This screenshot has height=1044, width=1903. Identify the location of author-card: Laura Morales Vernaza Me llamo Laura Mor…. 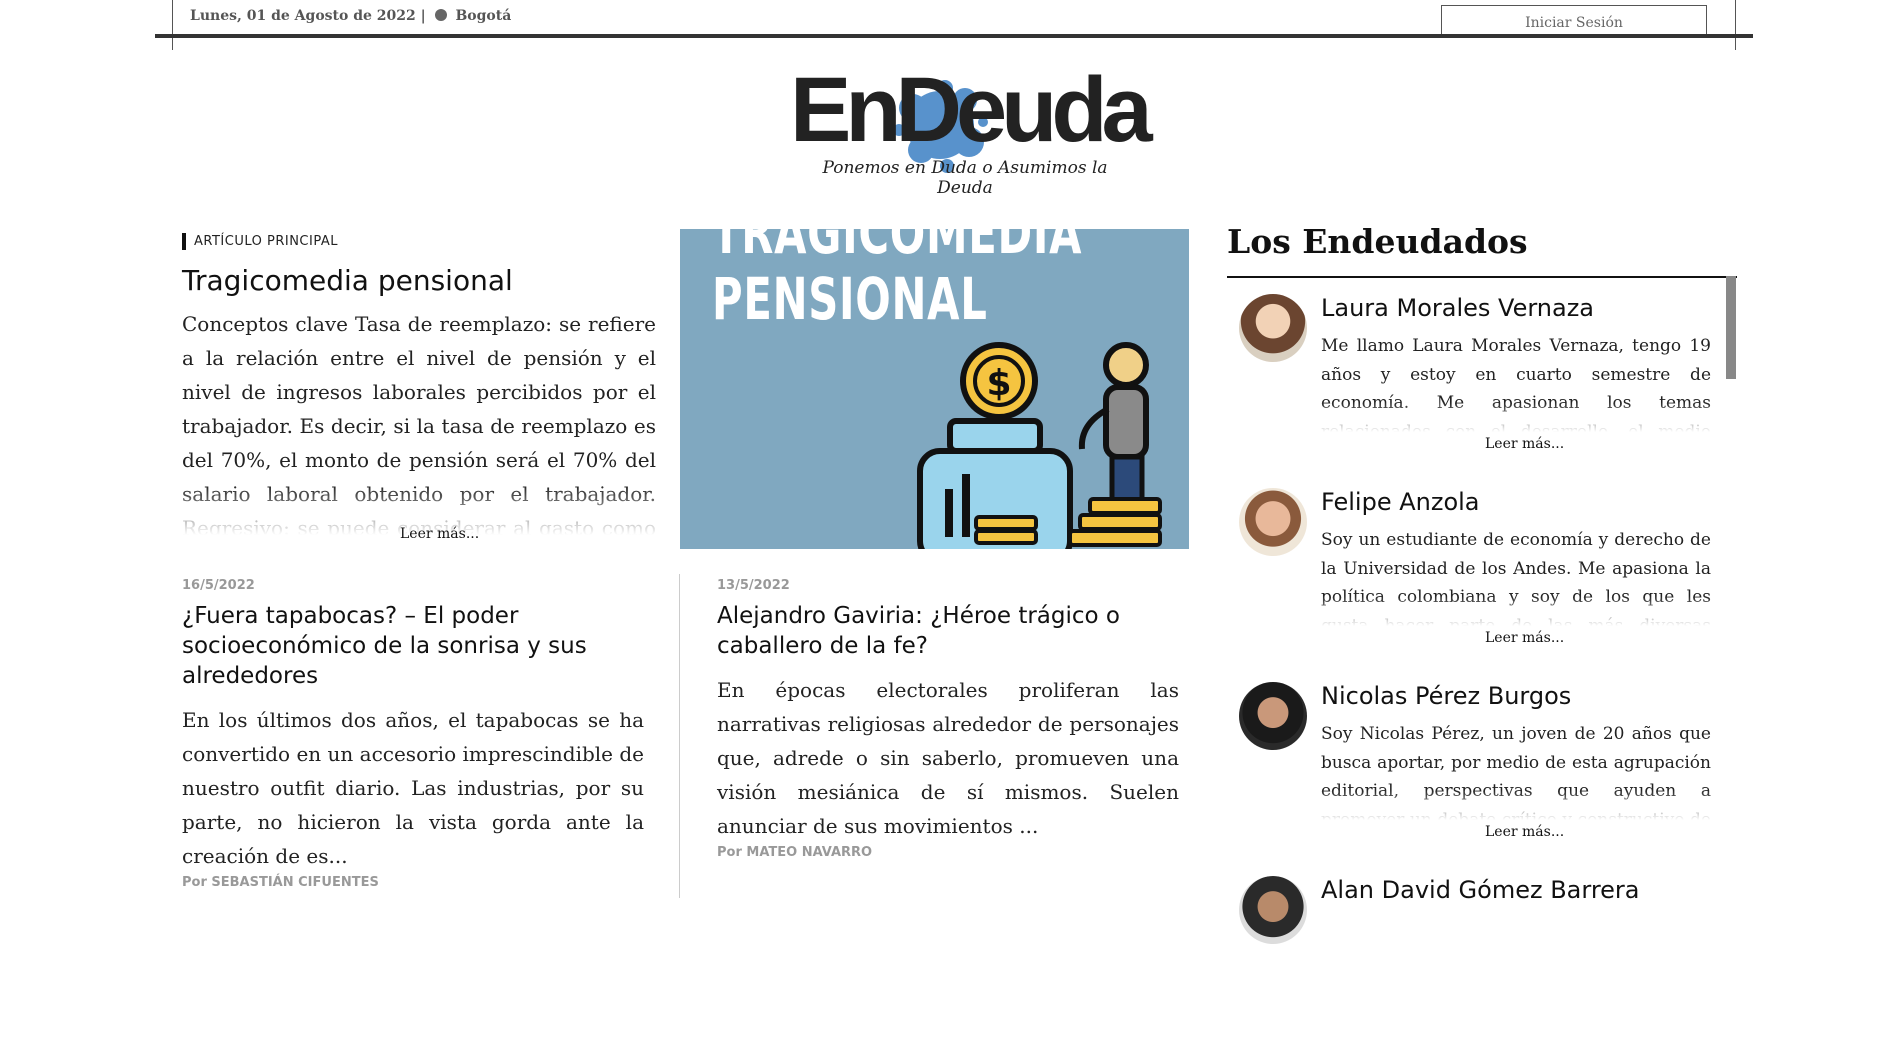
(1472, 372).